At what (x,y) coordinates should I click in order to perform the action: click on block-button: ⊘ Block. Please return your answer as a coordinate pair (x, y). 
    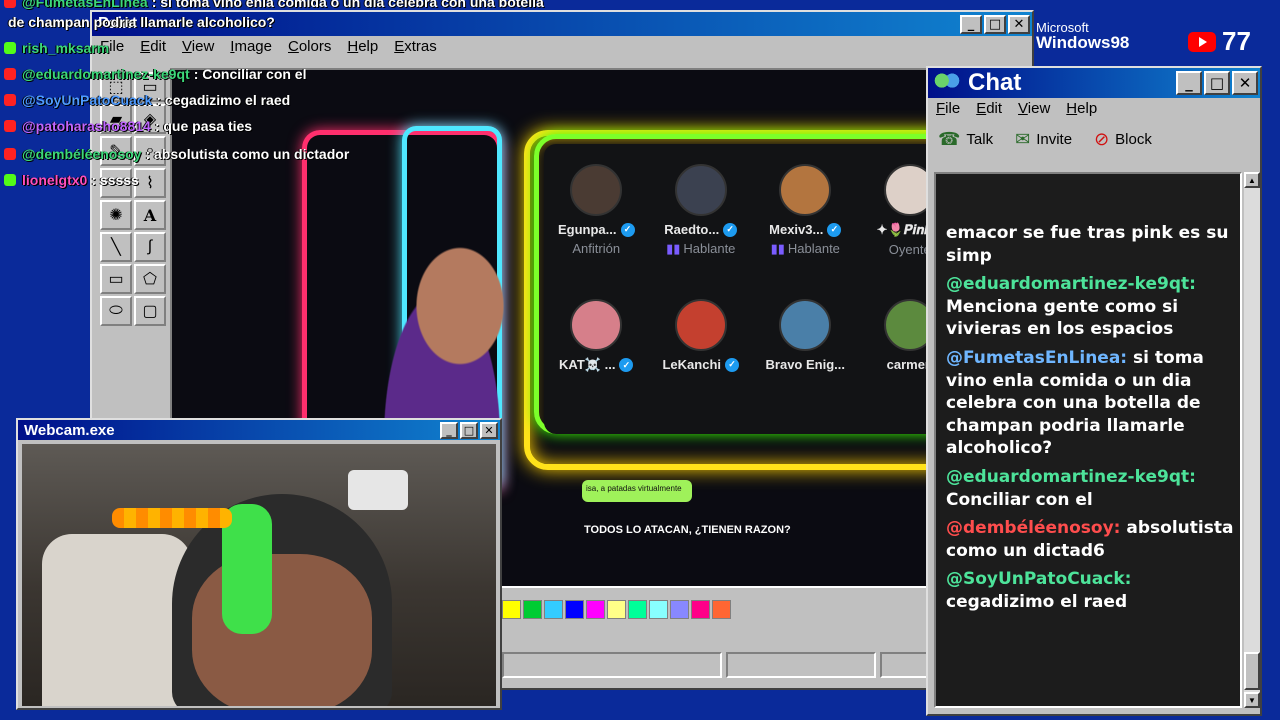
    Looking at the image, I should click on (1123, 139).